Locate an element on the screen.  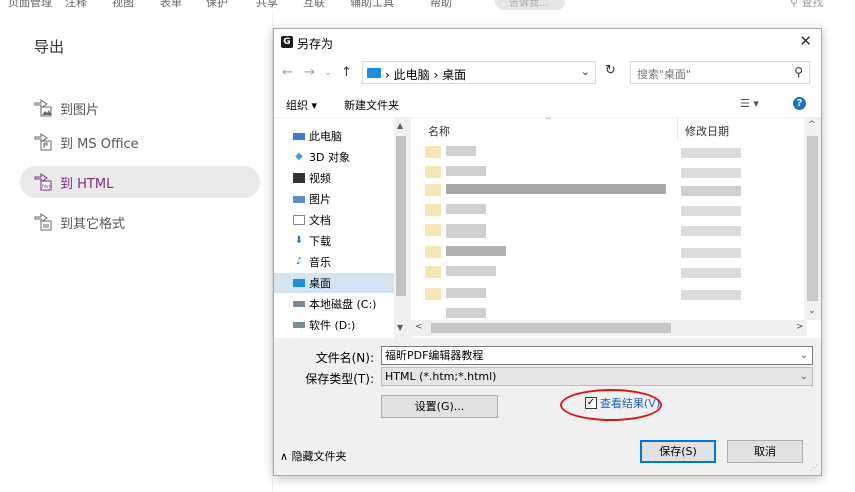
tree-item-pictures: 图片 is located at coordinates (334, 199).